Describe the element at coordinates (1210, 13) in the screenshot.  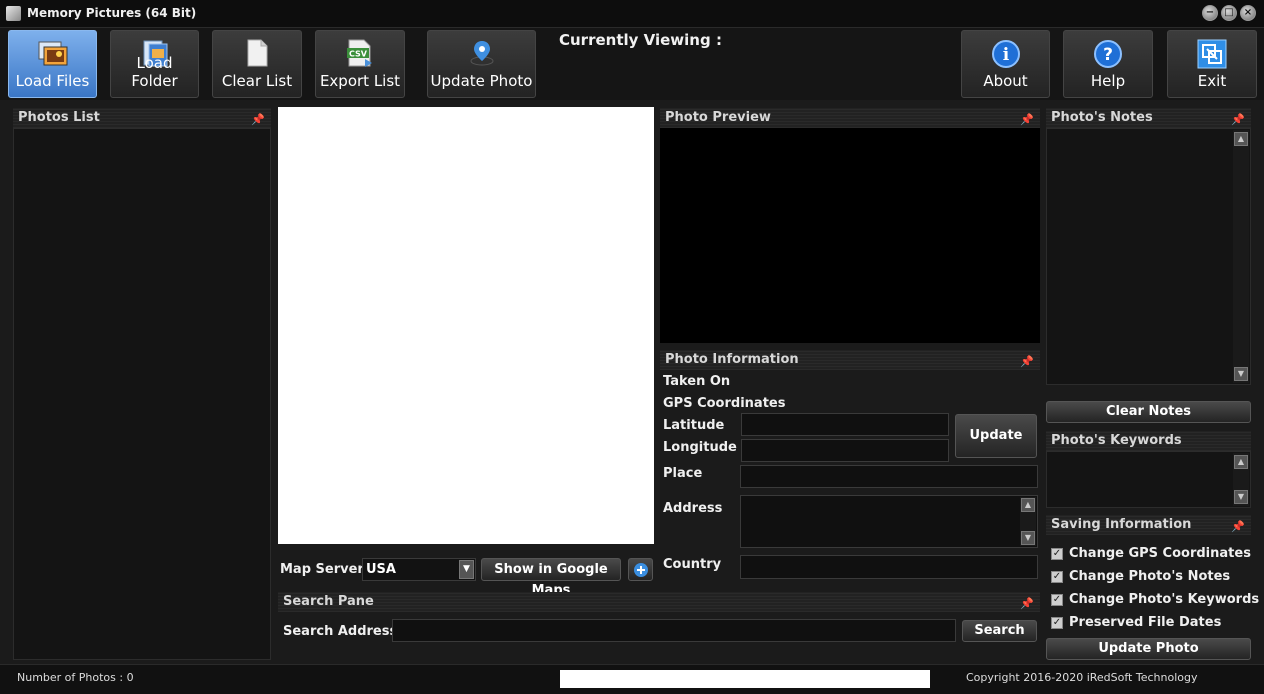
I see `minimize-button: −` at that location.